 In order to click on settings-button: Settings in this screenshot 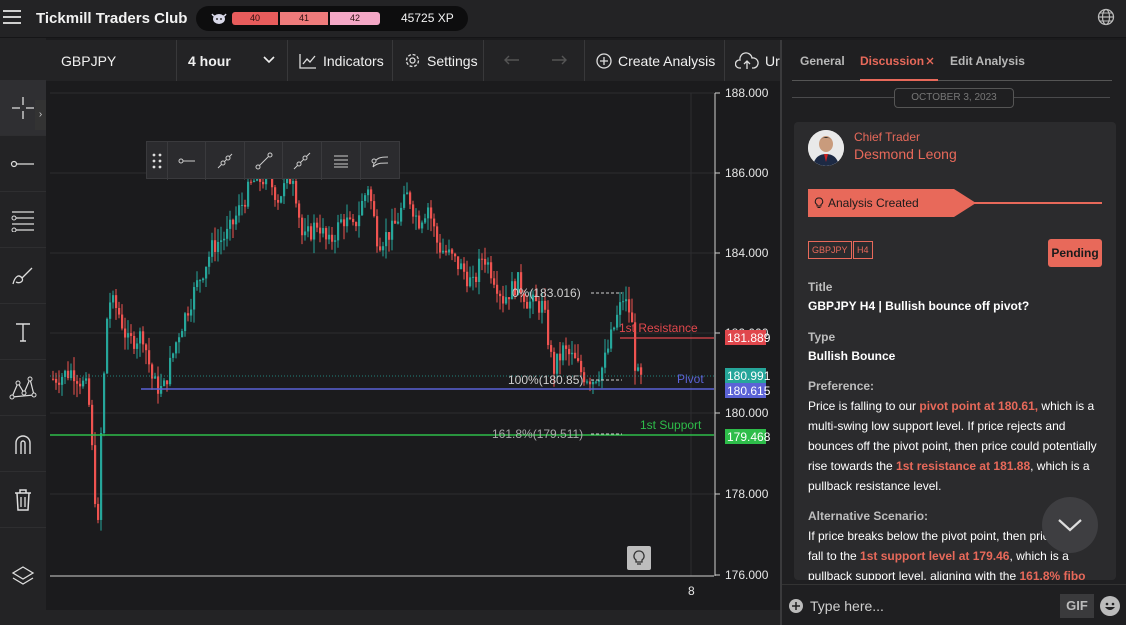, I will do `click(438, 60)`.